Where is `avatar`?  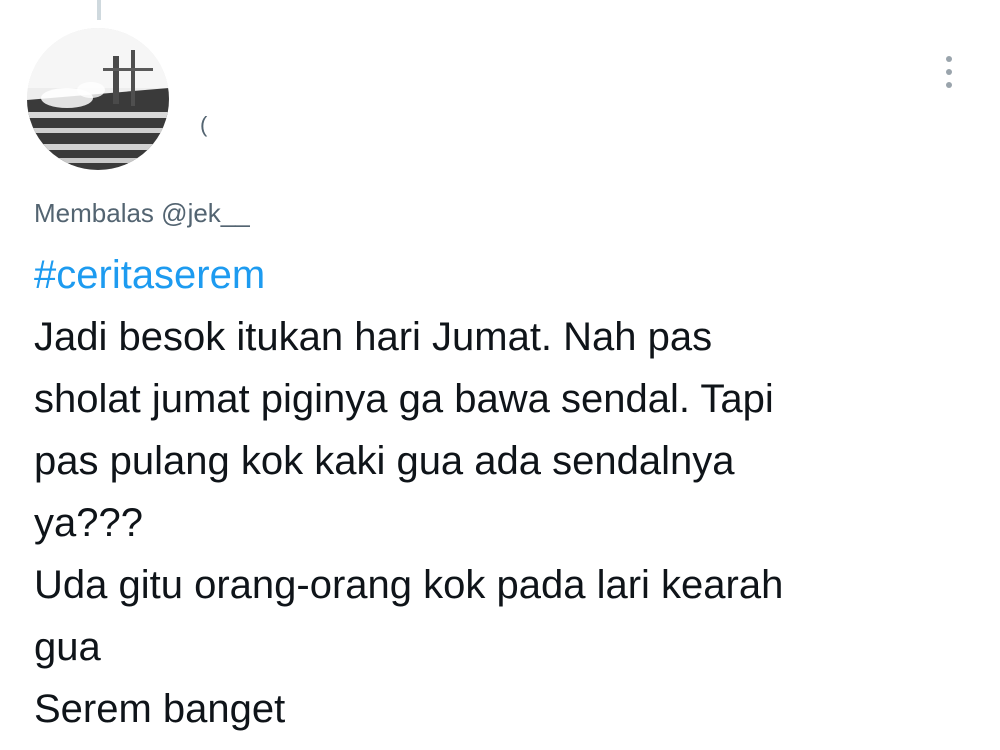
avatar is located at coordinates (98, 99).